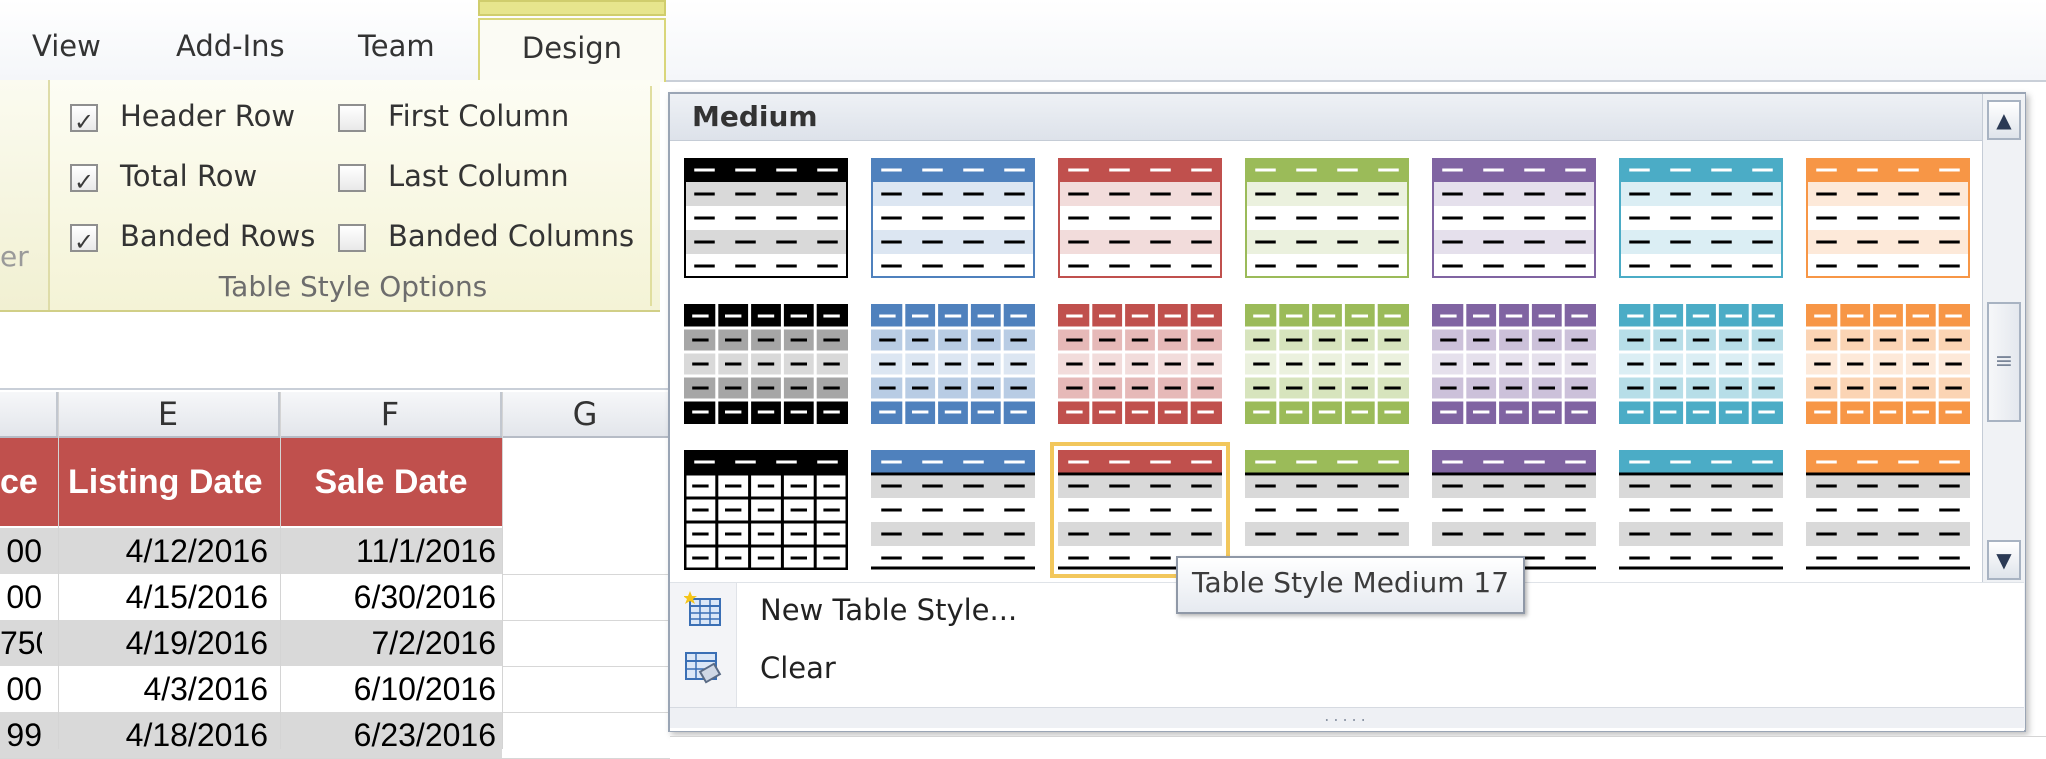 Image resolution: width=2046 pixels, height=759 pixels. Describe the element at coordinates (29, 482) in the screenshot. I see `header-cell-price: ce` at that location.